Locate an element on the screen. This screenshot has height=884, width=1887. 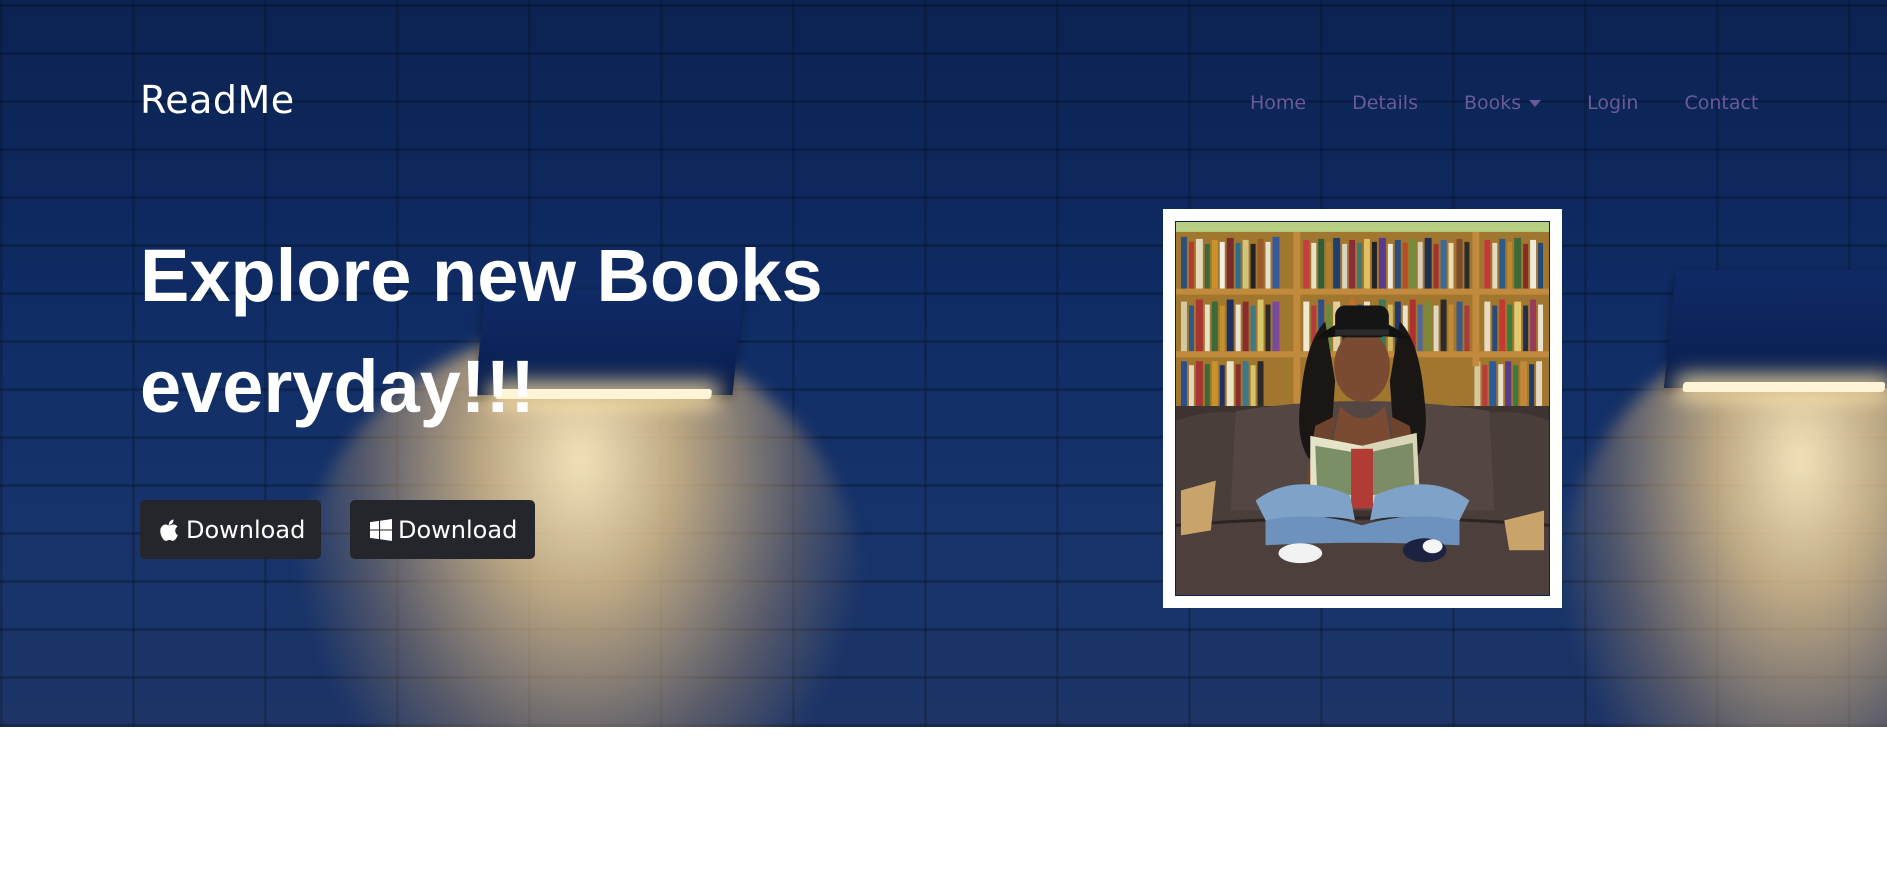
nav-contact: Contact is located at coordinates (1721, 103).